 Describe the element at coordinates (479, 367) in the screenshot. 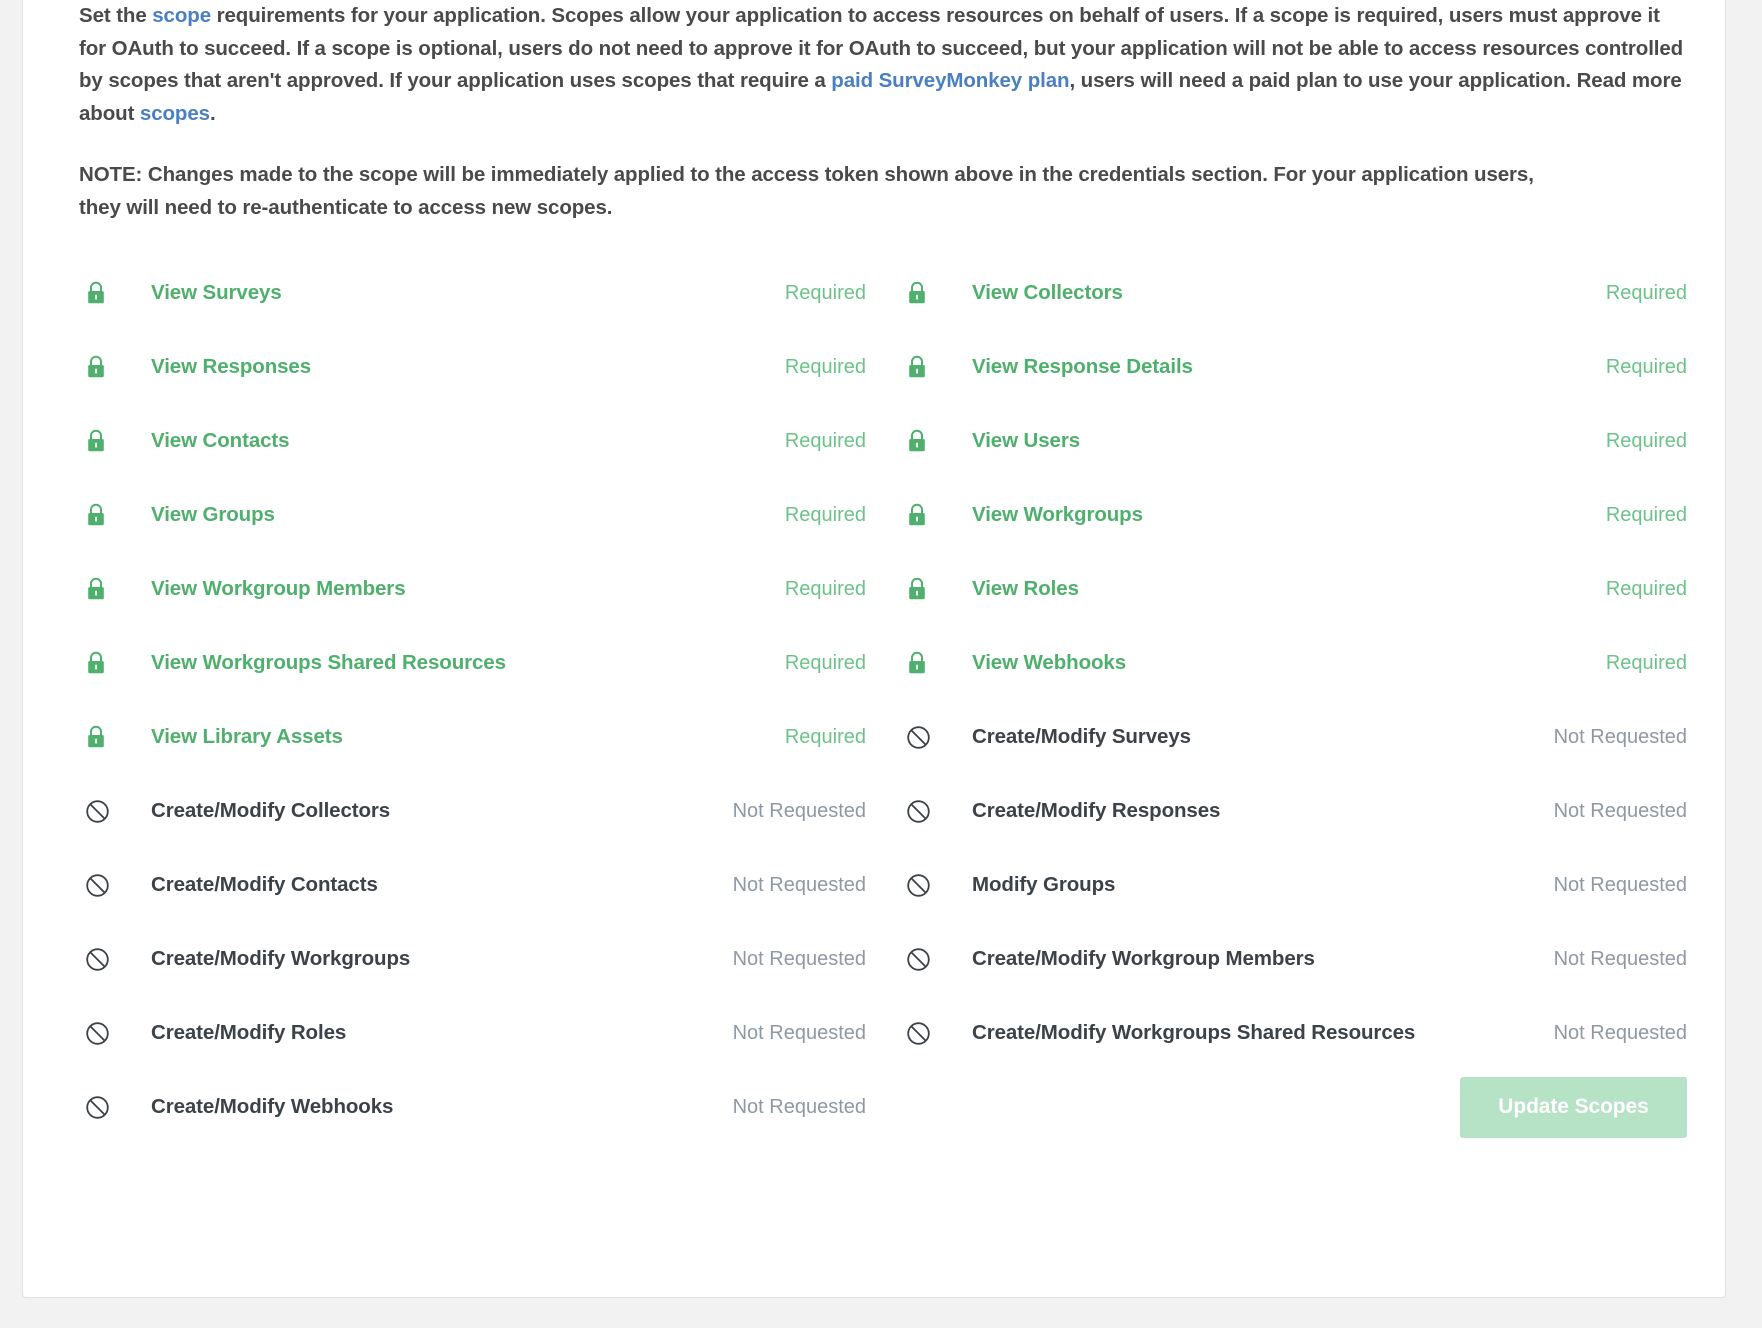

I see `scope-row: View Responses Required` at that location.